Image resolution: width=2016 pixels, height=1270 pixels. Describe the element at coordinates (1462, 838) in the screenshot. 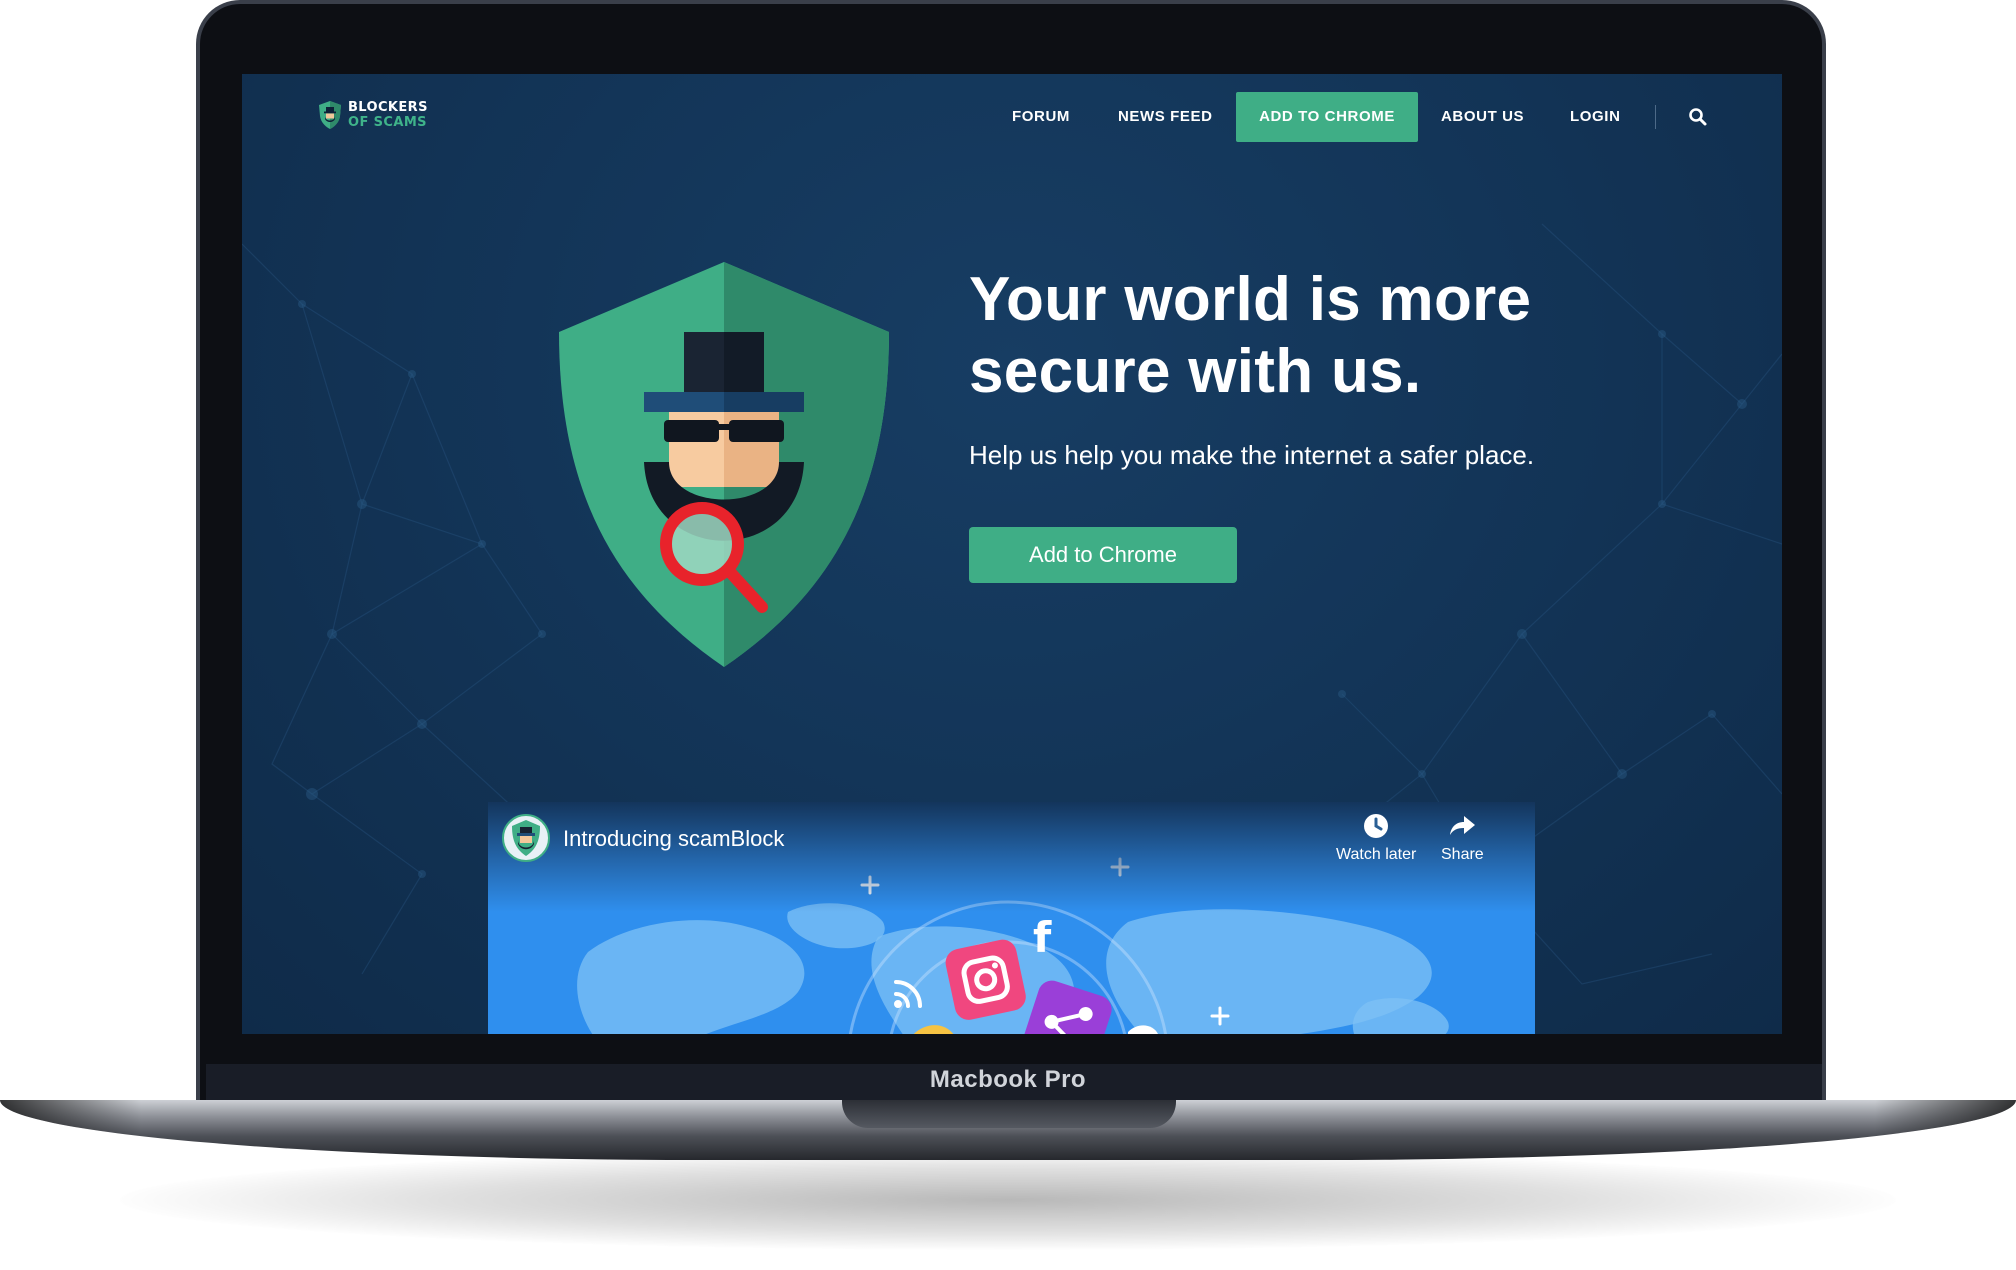

I see `share-button: Share` at that location.